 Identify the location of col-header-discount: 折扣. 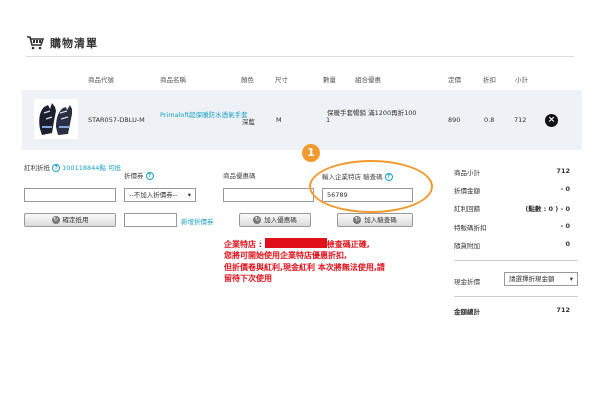
(489, 80).